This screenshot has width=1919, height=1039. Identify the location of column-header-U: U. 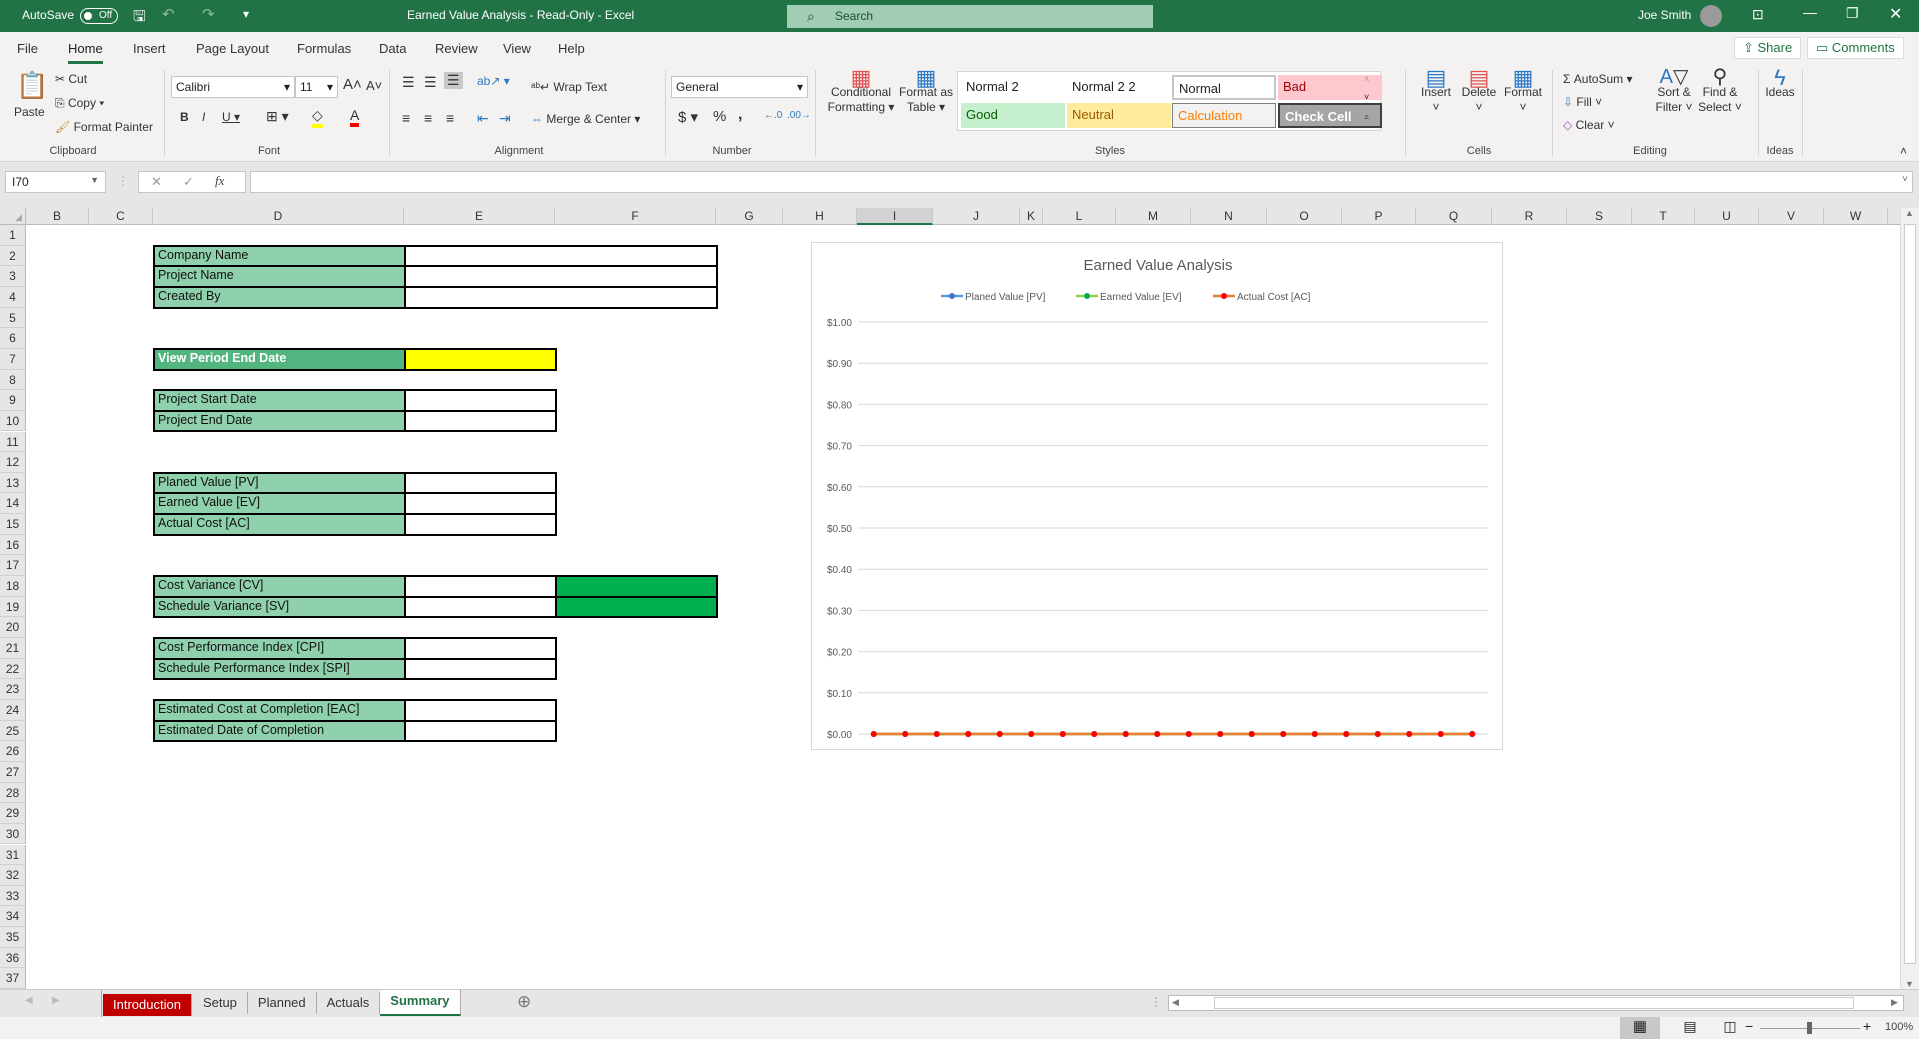
(1727, 216).